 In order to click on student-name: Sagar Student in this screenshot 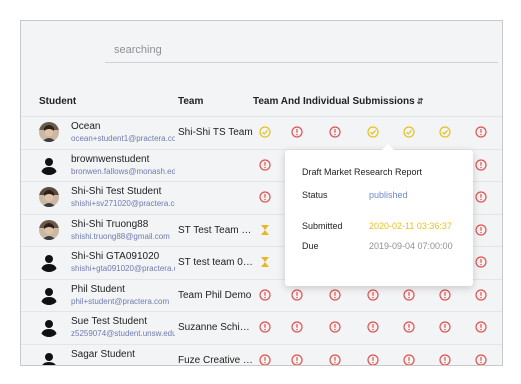, I will do `click(126, 354)`.